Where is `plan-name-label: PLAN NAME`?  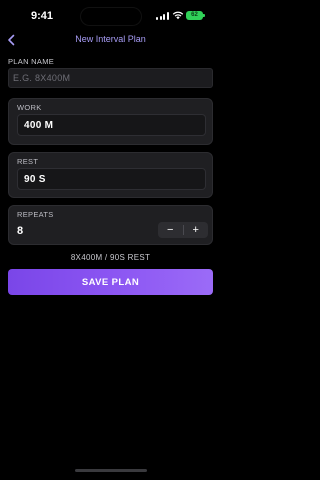 plan-name-label: PLAN NAME is located at coordinates (31, 61).